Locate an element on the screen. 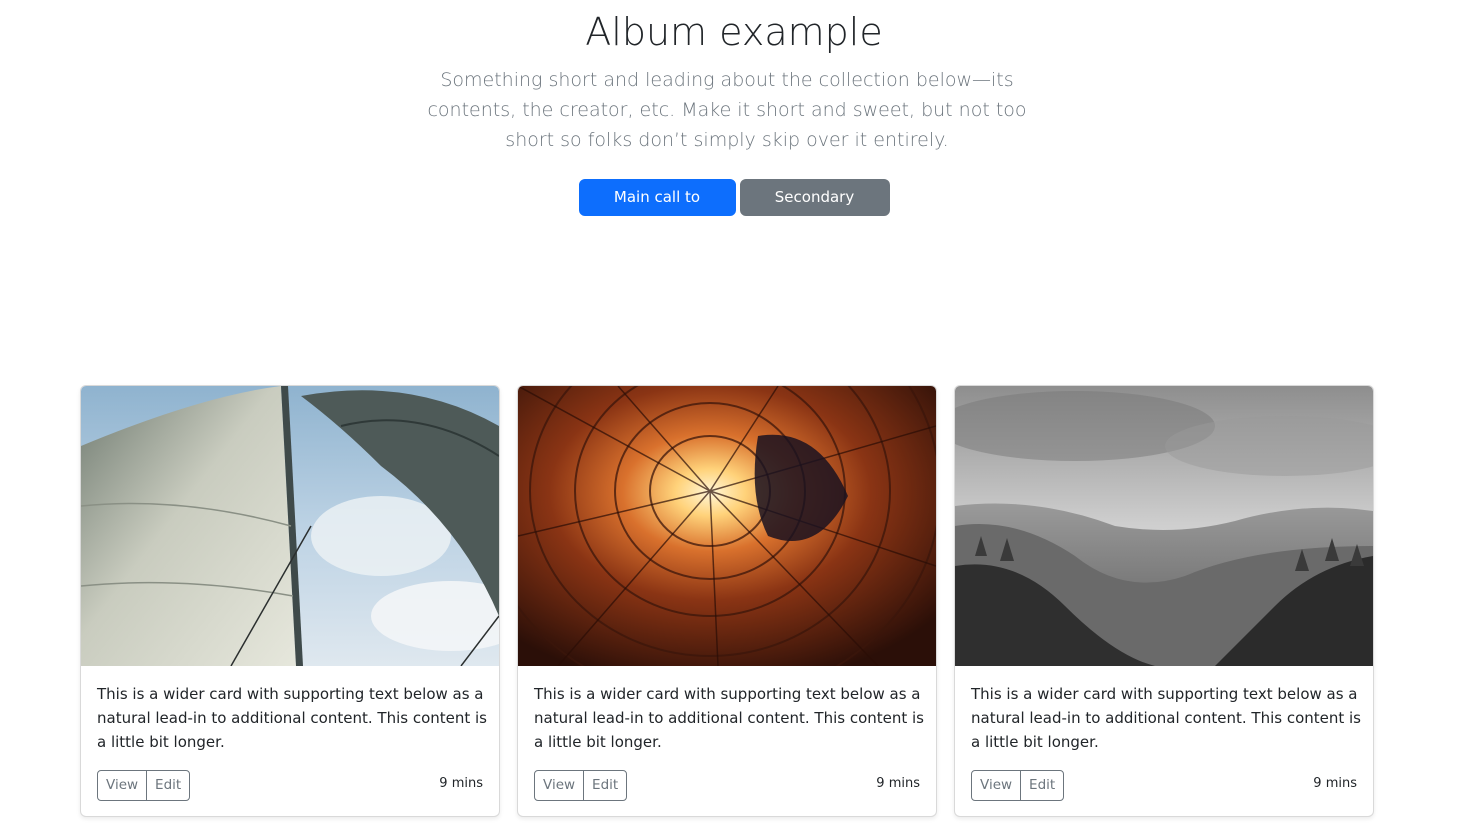 Image resolution: width=1468 pixels, height=826 pixels. hero-actions: Main call to action Secondary action is located at coordinates (734, 210).